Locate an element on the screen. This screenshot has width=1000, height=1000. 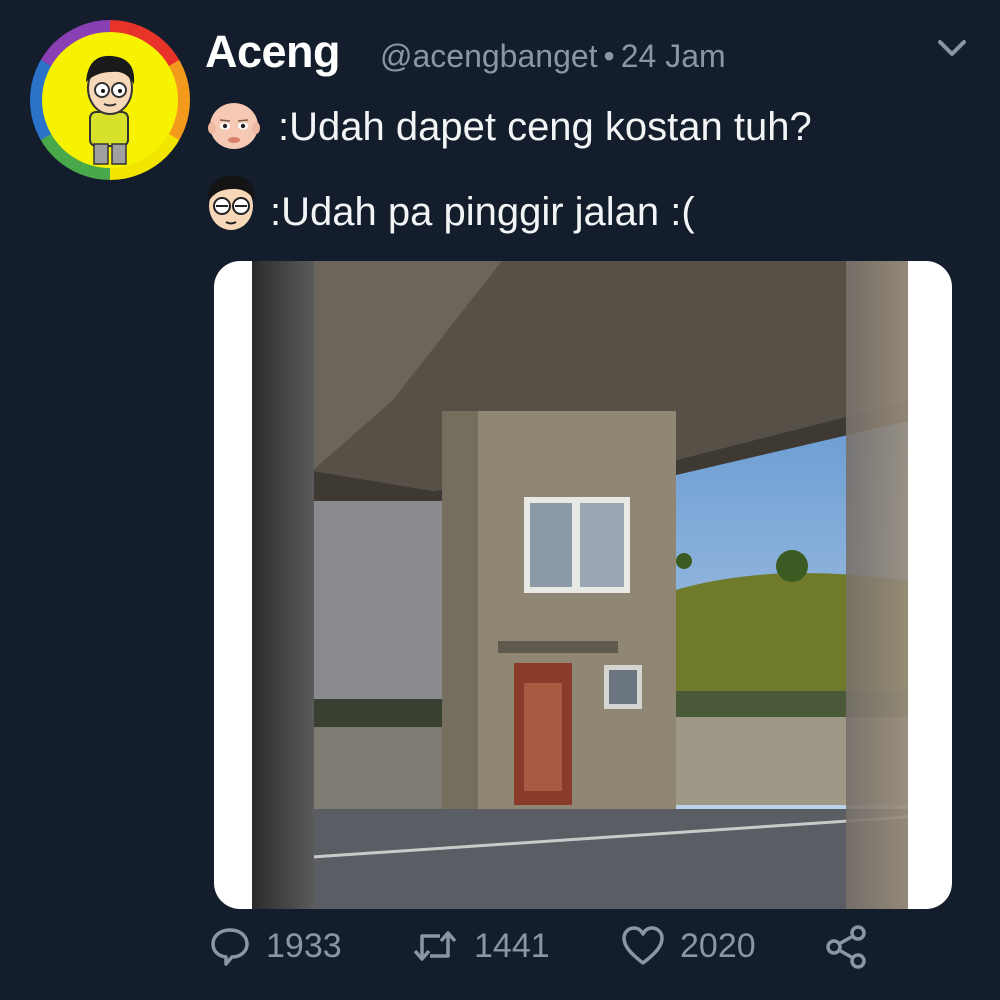
tweet-meta: @acengbanget • 24 Jam is located at coordinates (553, 56).